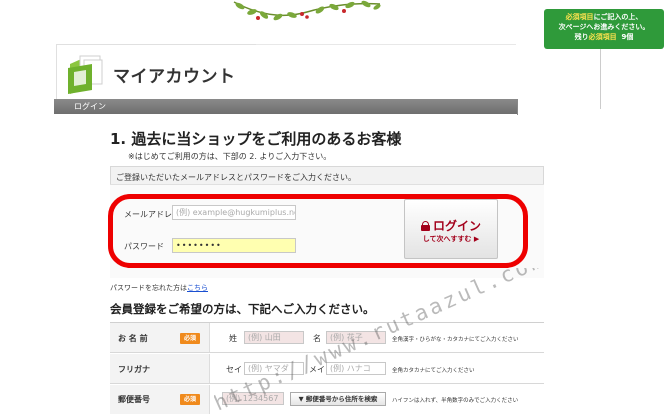 This screenshot has width=670, height=414. What do you see at coordinates (174, 77) in the screenshot?
I see `page-title: マイアカウント` at bounding box center [174, 77].